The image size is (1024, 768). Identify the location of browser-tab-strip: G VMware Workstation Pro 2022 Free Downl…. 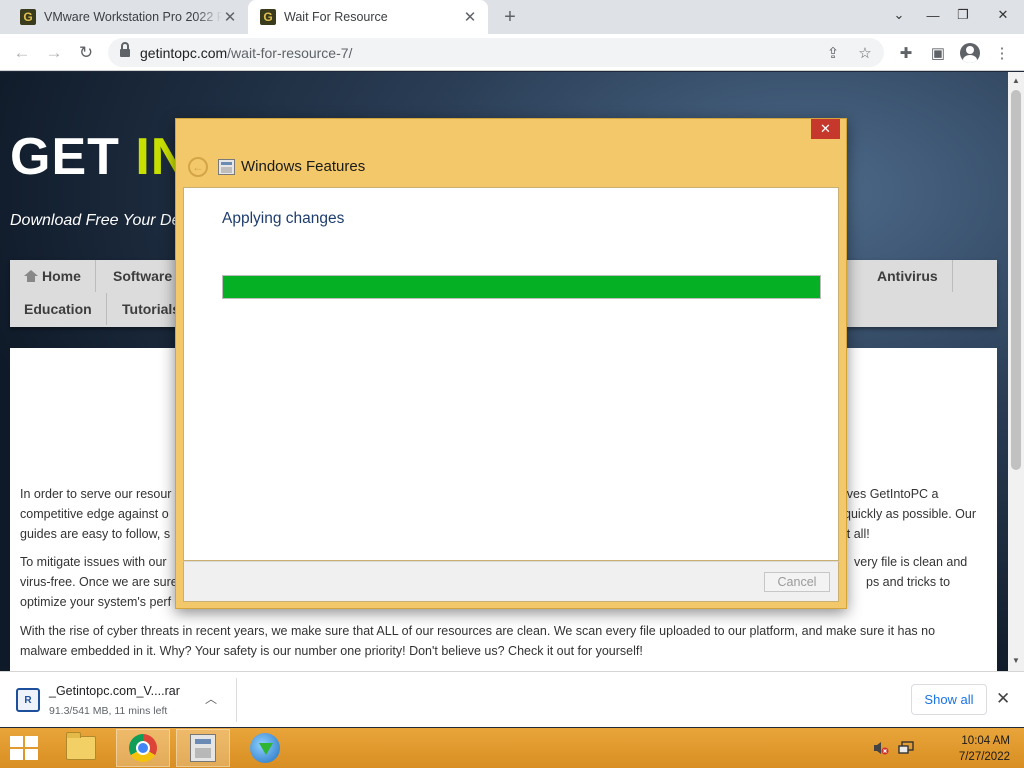
(512, 17).